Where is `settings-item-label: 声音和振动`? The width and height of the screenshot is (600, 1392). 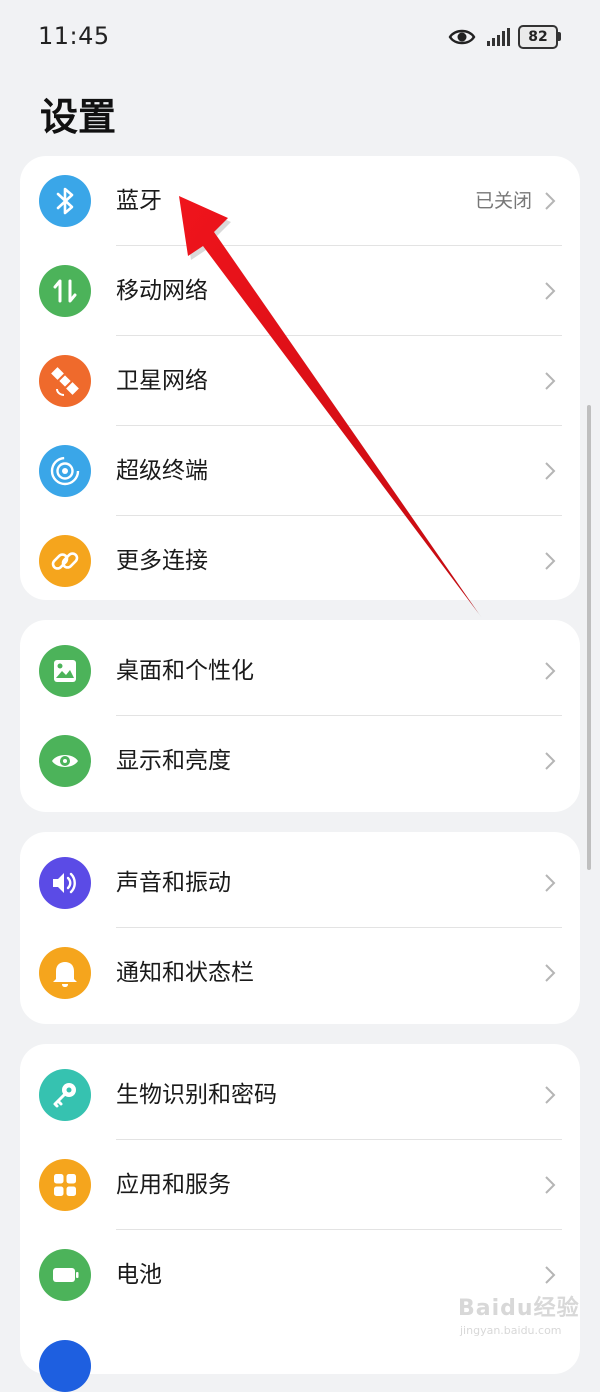 settings-item-label: 声音和振动 is located at coordinates (173, 883).